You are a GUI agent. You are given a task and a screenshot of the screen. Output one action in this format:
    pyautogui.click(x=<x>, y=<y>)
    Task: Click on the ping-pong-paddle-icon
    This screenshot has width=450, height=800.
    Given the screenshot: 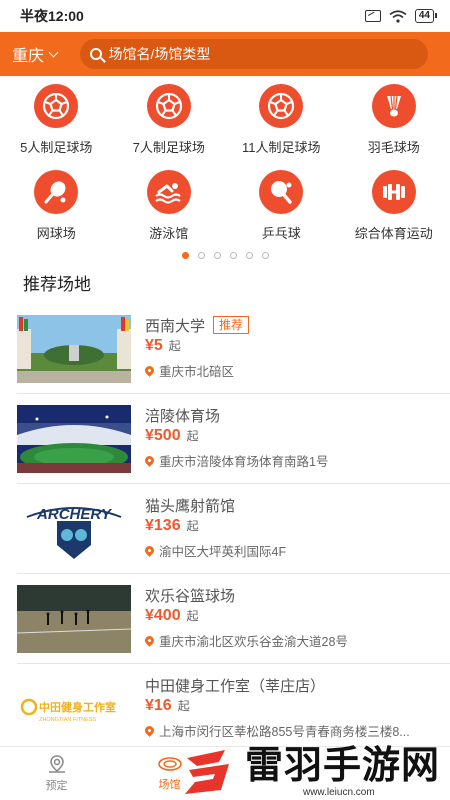 What is the action you would take?
    pyautogui.click(x=281, y=192)
    